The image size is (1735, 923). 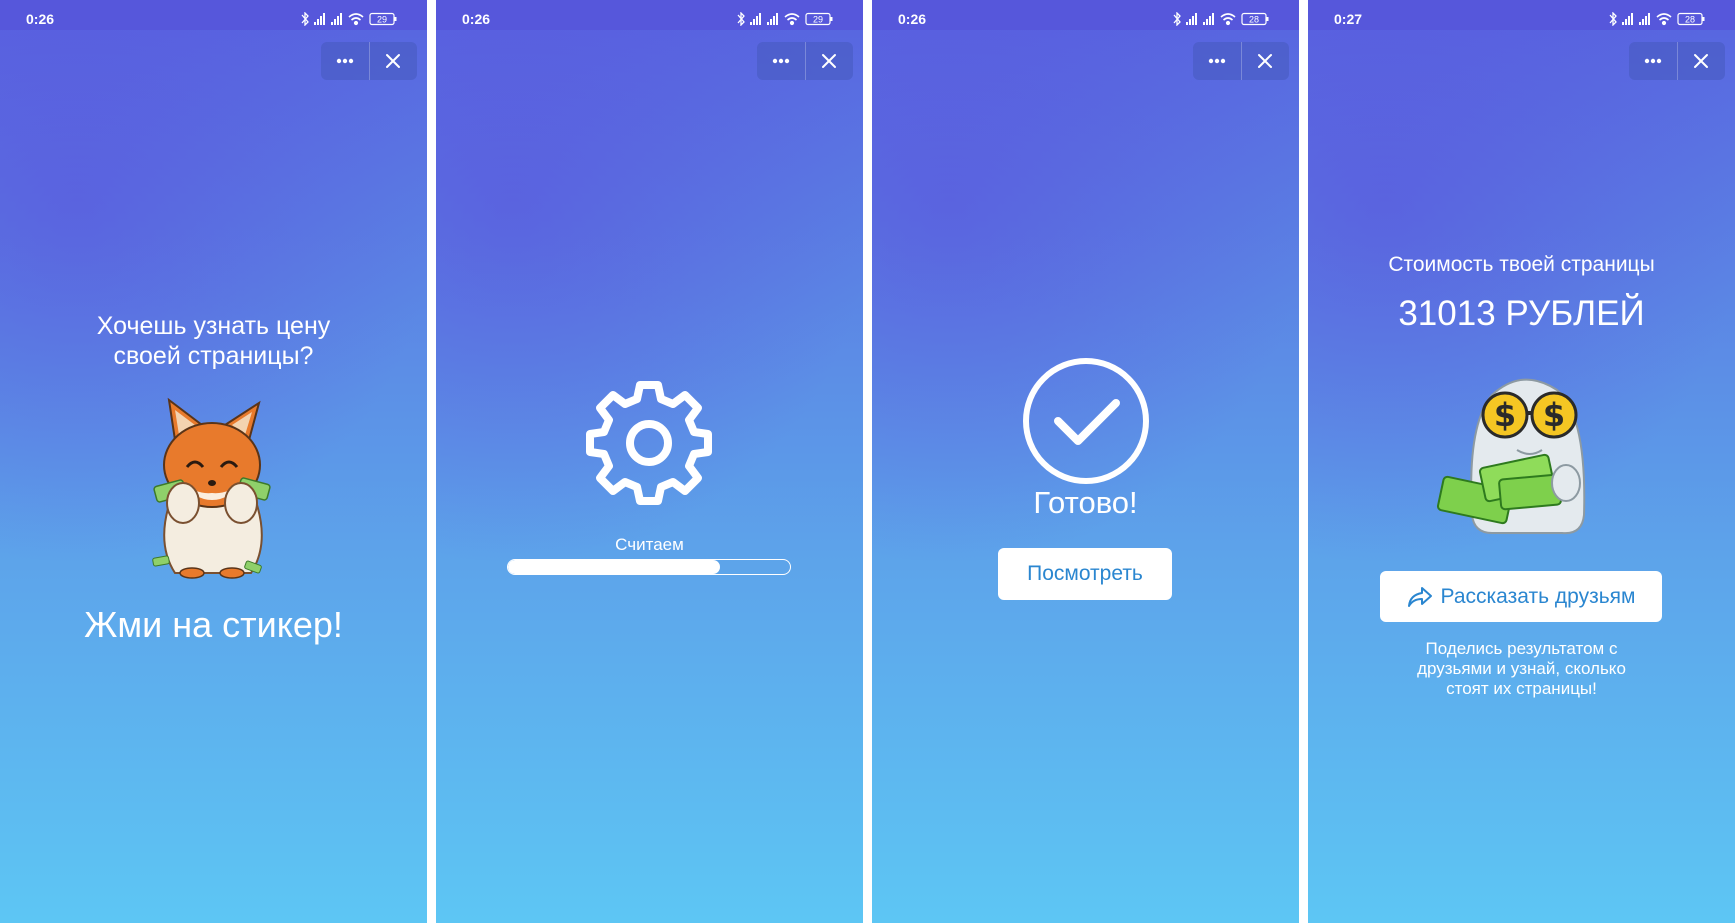 I want to click on check-circle-icon, so click(x=1086, y=421).